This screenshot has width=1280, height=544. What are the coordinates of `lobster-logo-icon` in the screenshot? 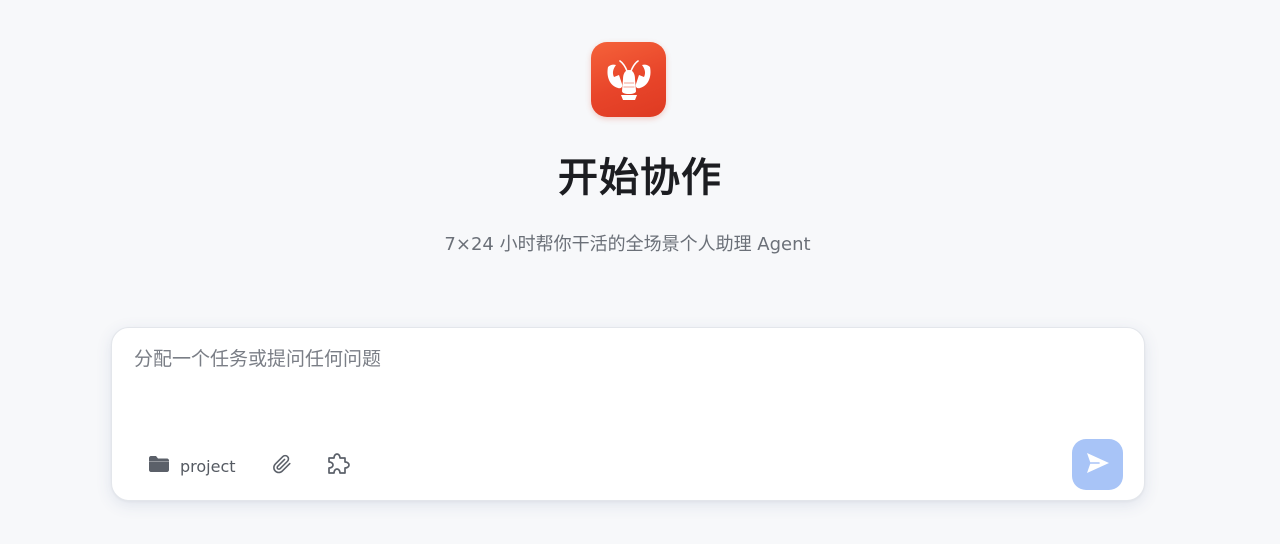 It's located at (628, 79).